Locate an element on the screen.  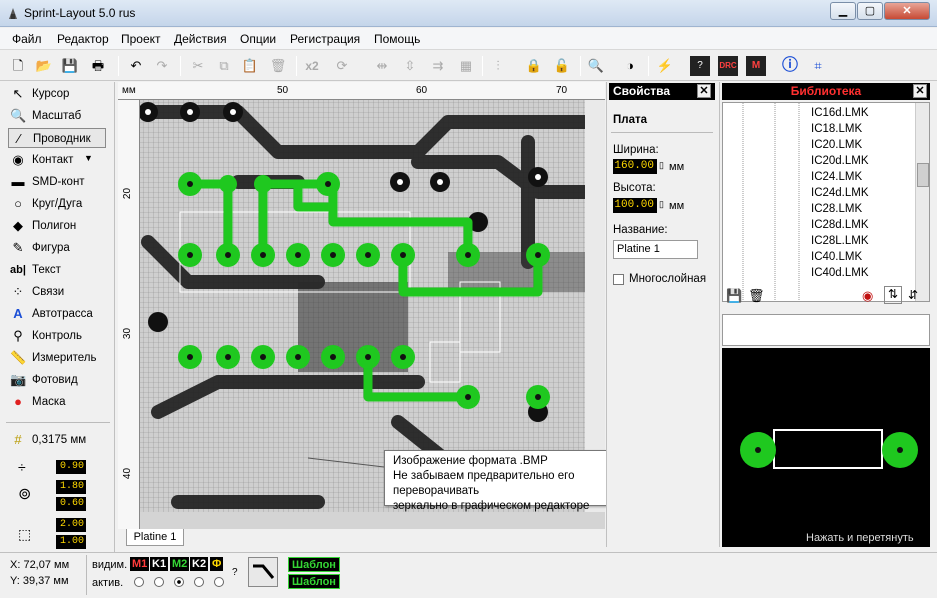
template-button-2: Шаблон is located at coordinates (314, 581).